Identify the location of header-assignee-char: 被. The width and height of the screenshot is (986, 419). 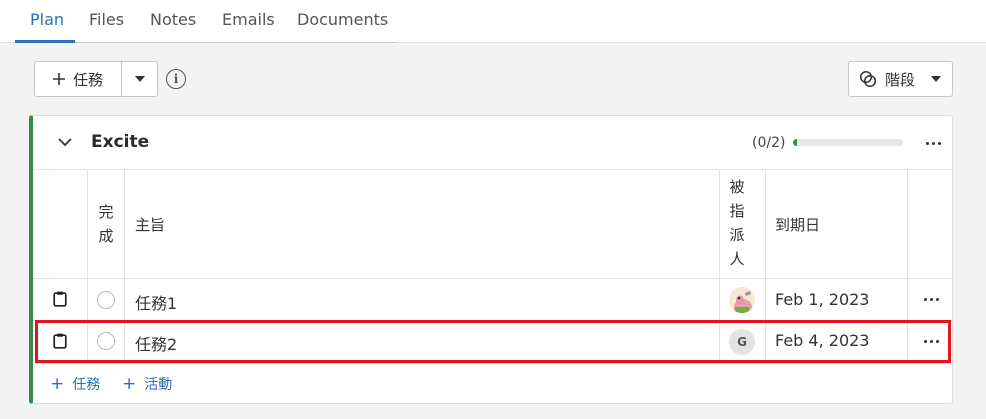
(737, 187).